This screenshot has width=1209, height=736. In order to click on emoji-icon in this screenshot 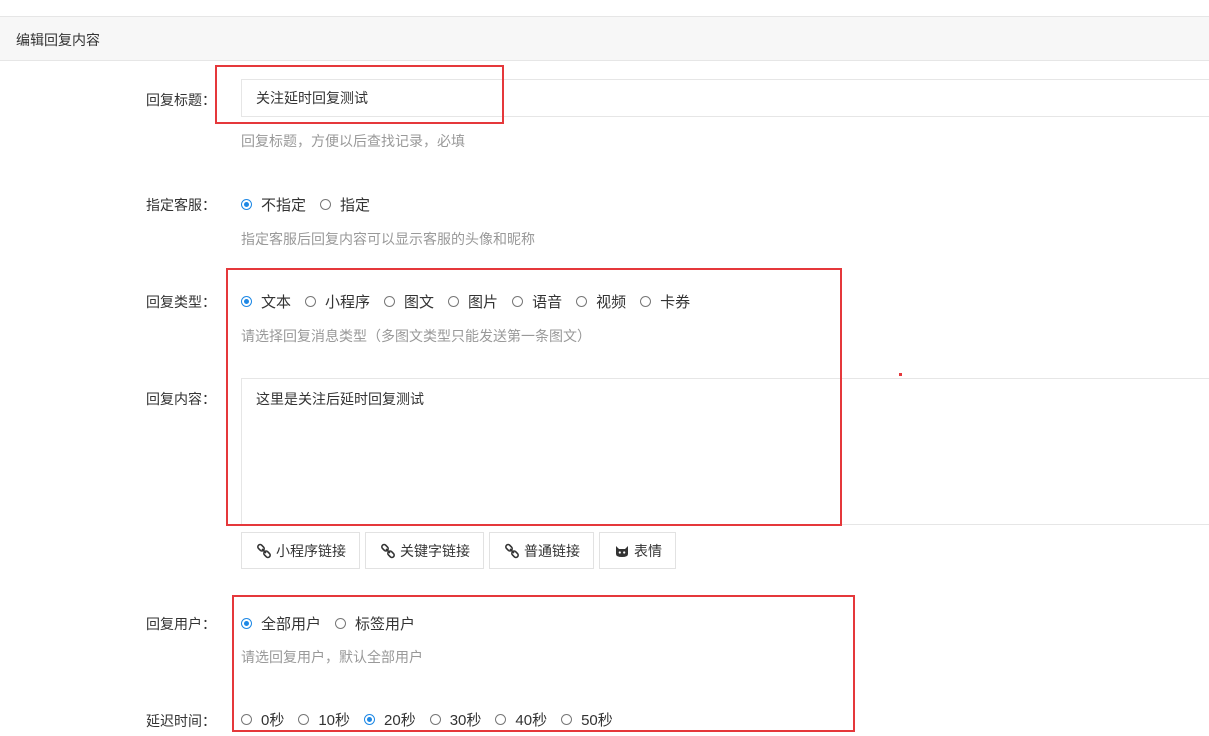, I will do `click(622, 551)`.